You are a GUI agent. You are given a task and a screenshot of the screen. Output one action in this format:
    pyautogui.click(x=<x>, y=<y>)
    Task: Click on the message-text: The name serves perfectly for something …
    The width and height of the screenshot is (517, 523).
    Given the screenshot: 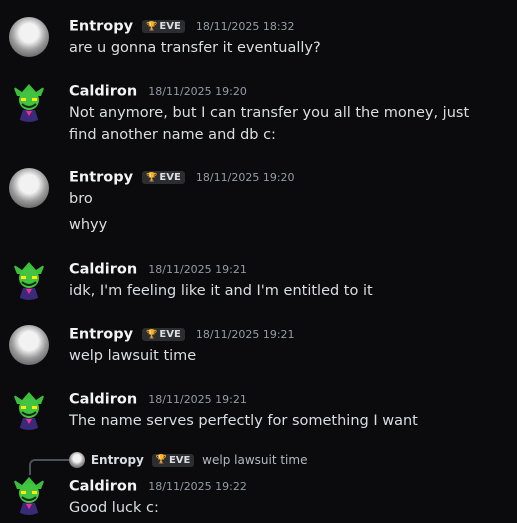 What is the action you would take?
    pyautogui.click(x=243, y=421)
    